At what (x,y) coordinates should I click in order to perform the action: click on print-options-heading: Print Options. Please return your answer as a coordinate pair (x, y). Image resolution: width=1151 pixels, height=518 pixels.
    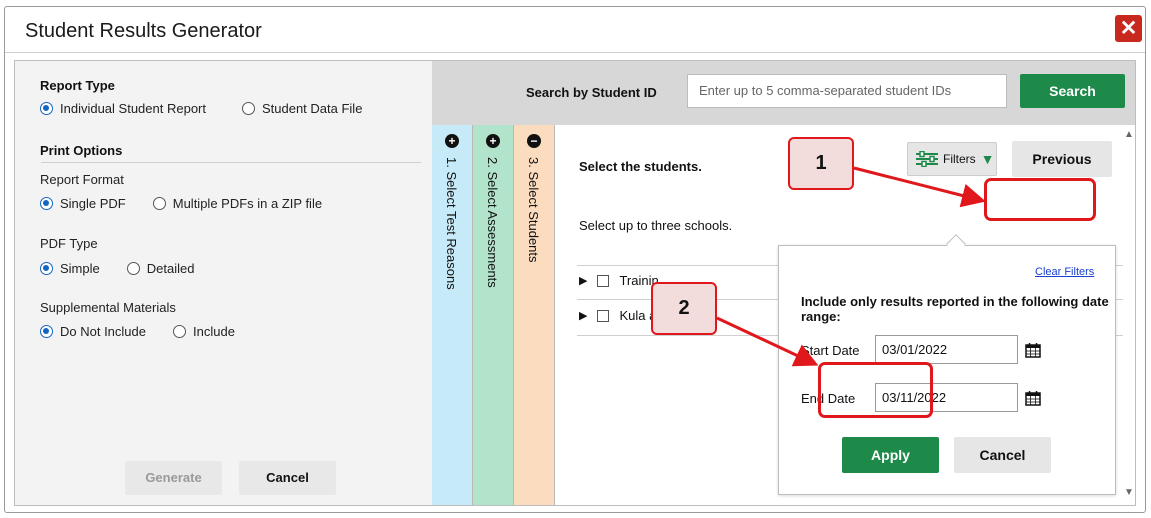
    Looking at the image, I should click on (81, 150).